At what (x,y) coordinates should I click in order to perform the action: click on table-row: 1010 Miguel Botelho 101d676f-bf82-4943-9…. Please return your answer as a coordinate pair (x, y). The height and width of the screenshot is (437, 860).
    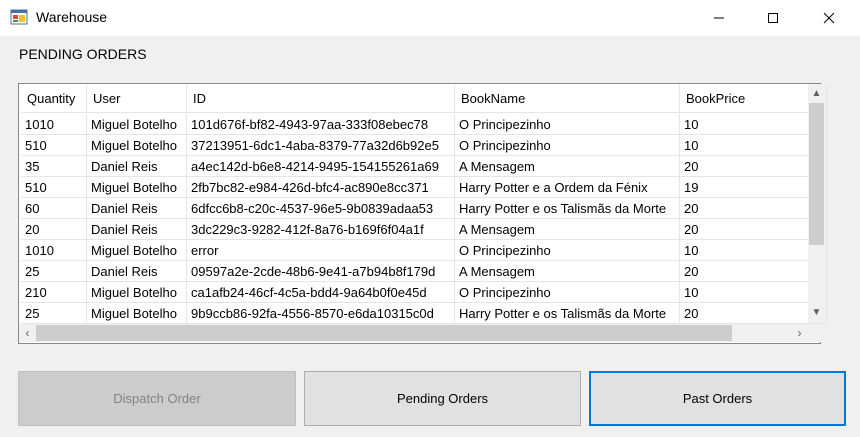
    Looking at the image, I should click on (424, 124).